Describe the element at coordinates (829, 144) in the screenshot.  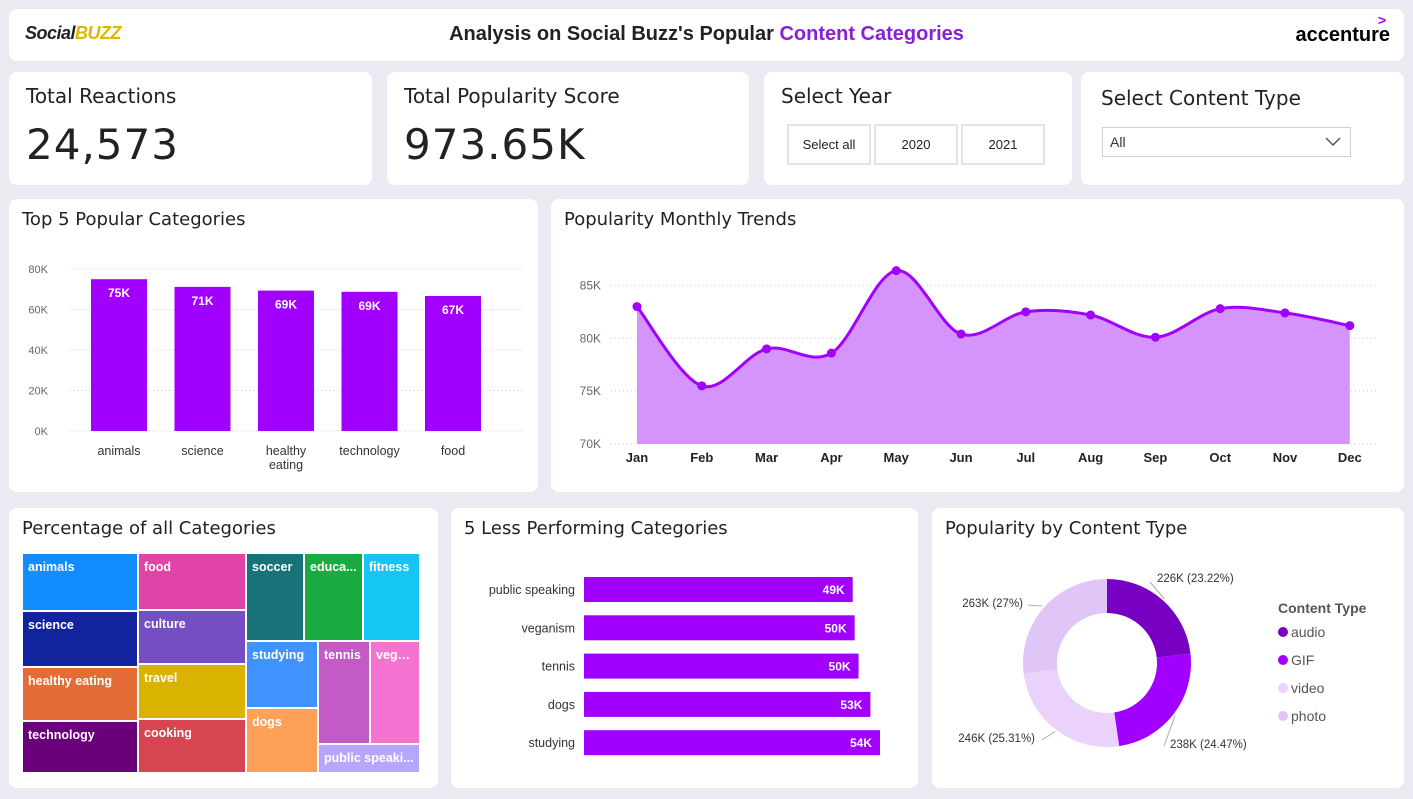
I see `year-option-select-all: Select all` at that location.